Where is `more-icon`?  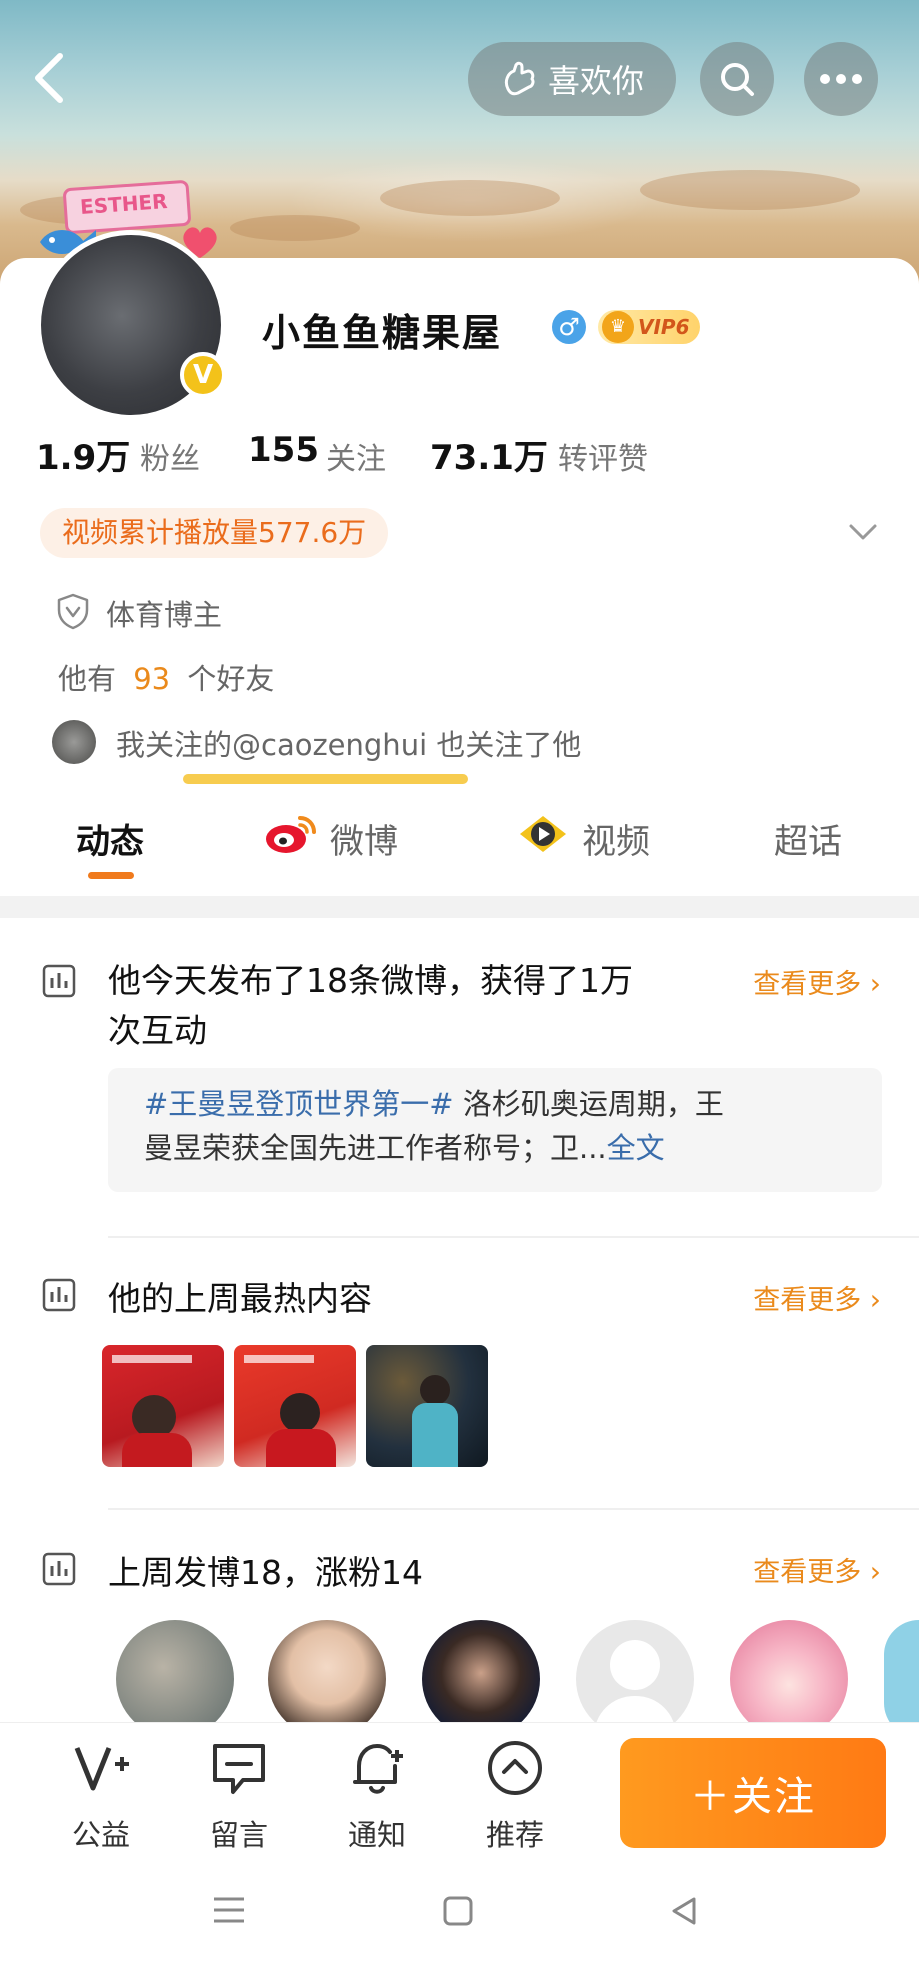 more-icon is located at coordinates (841, 79).